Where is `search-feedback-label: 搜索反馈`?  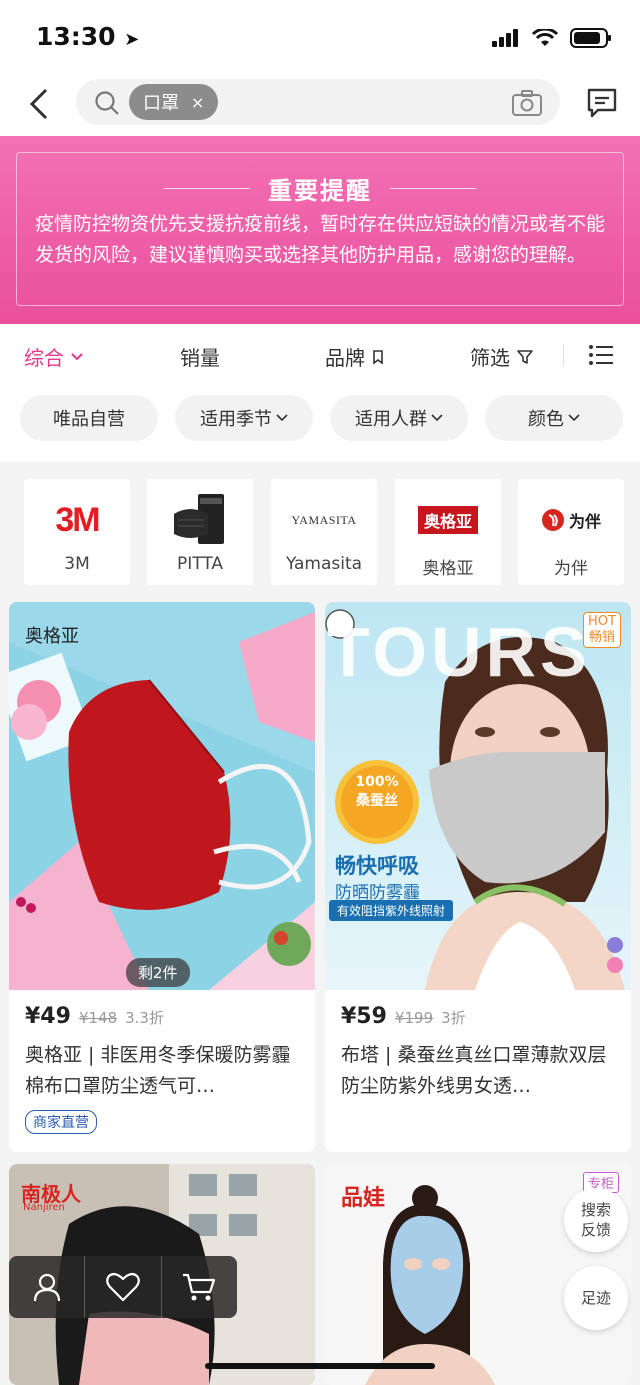
search-feedback-label: 搜索反馈 is located at coordinates (595, 1220).